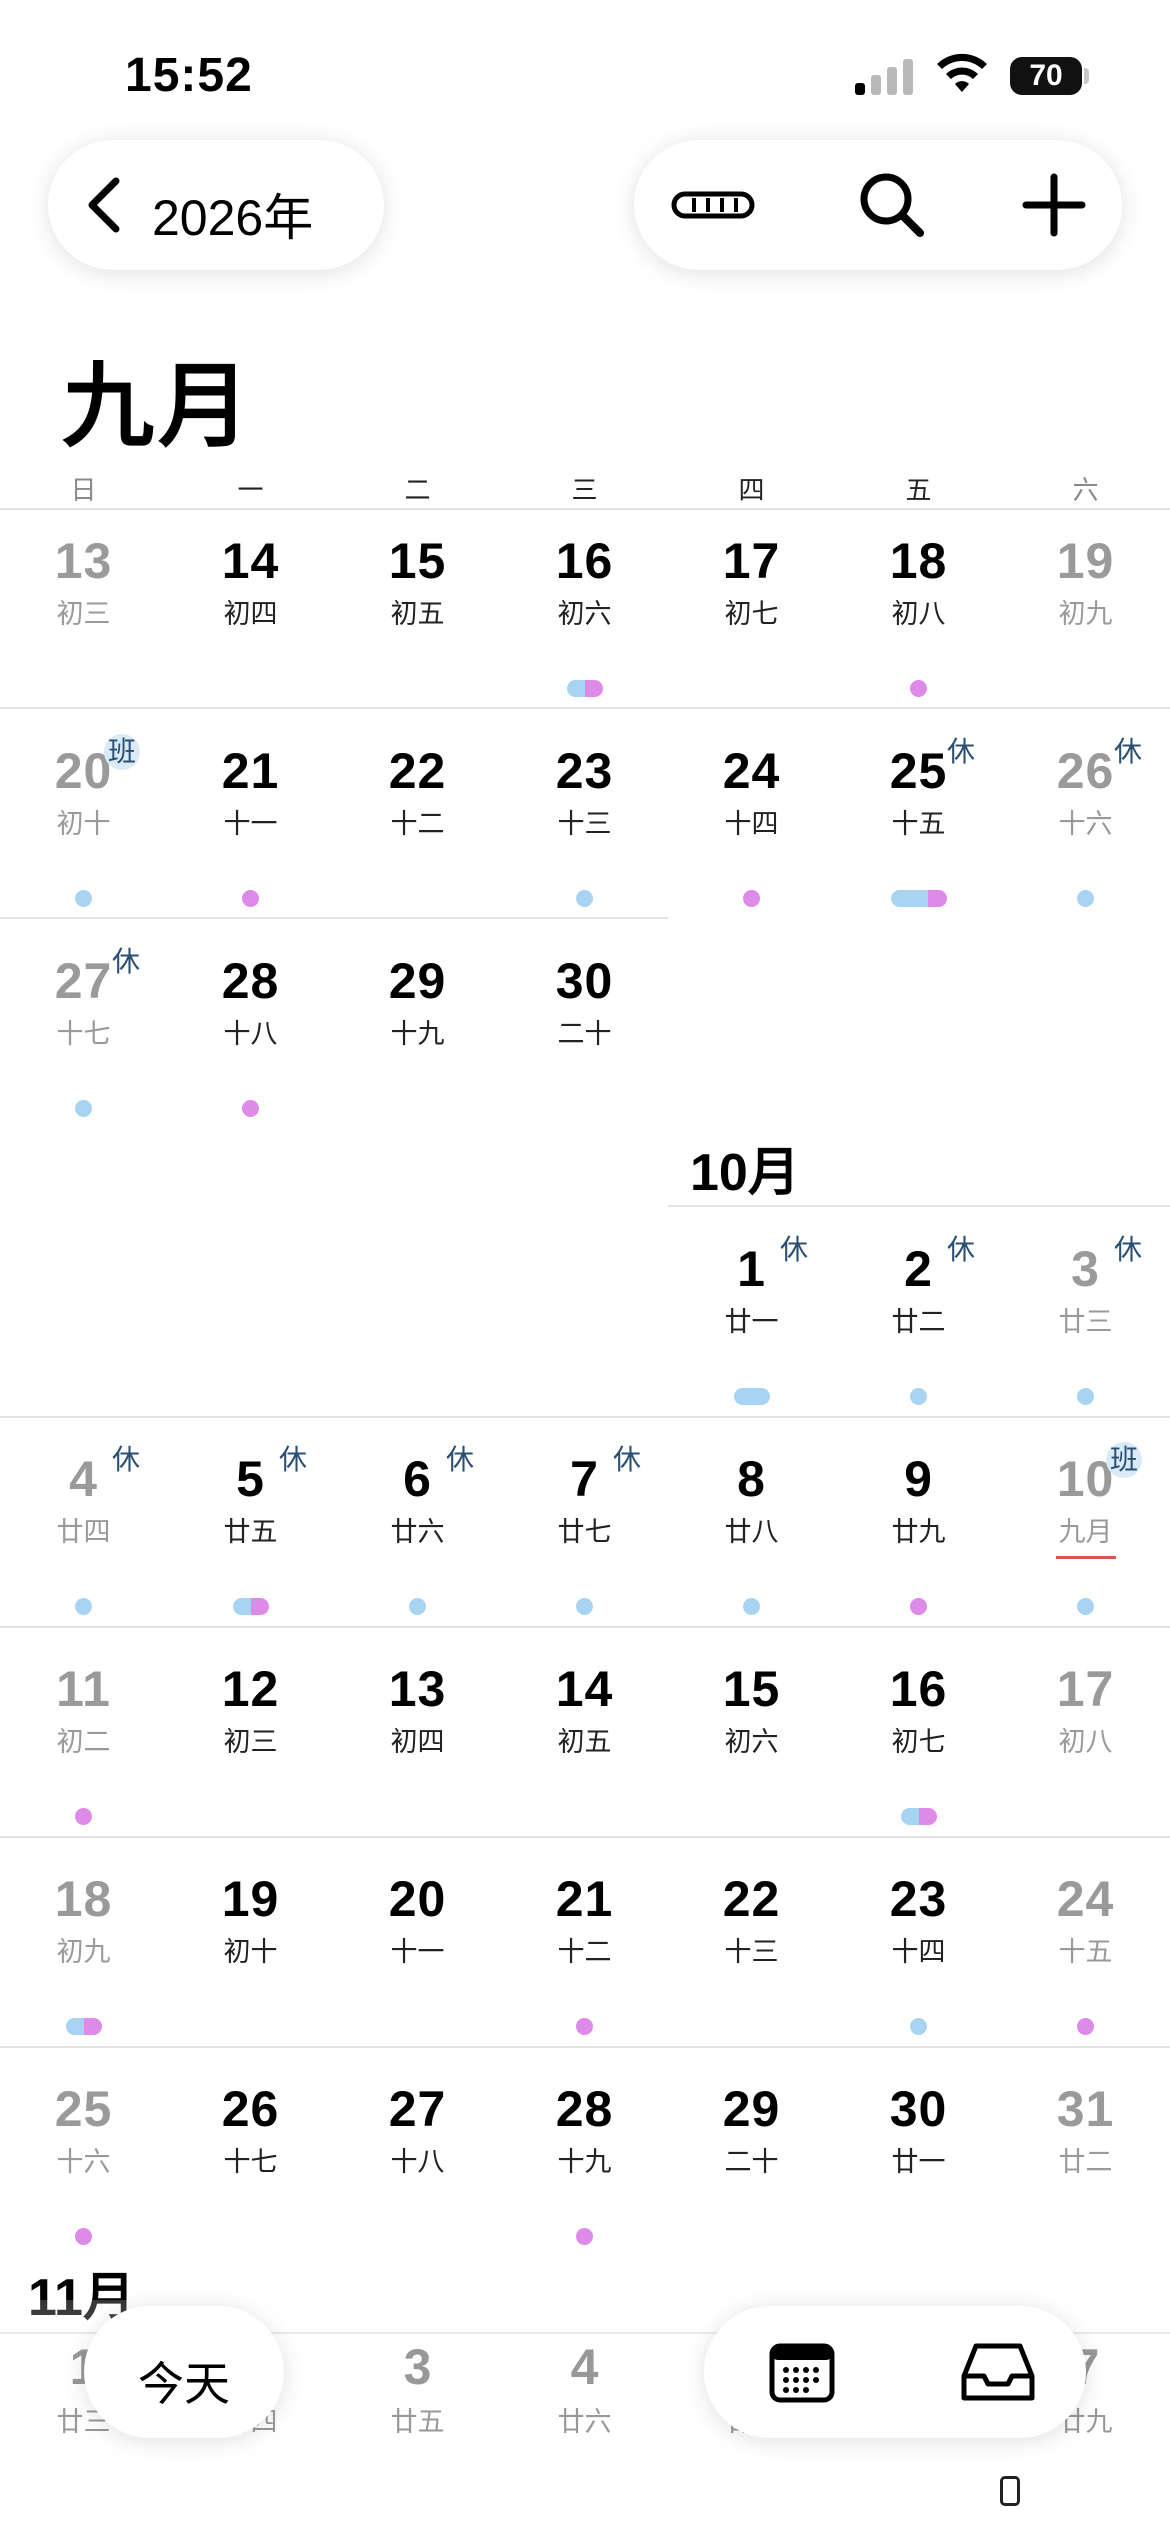  I want to click on inbox-icon, so click(998, 2372).